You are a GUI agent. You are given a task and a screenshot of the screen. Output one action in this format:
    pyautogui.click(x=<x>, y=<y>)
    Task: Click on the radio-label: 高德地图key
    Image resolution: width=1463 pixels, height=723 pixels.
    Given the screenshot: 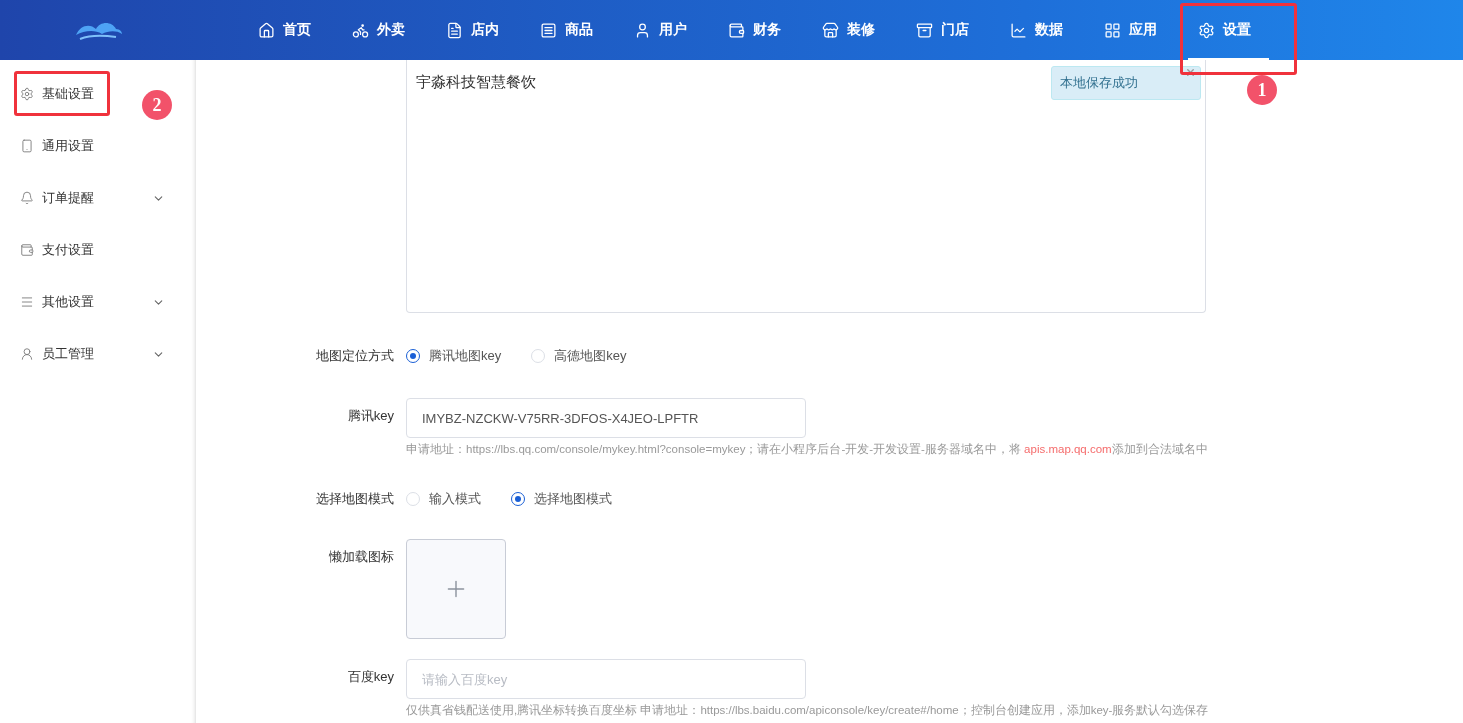 What is the action you would take?
    pyautogui.click(x=590, y=356)
    